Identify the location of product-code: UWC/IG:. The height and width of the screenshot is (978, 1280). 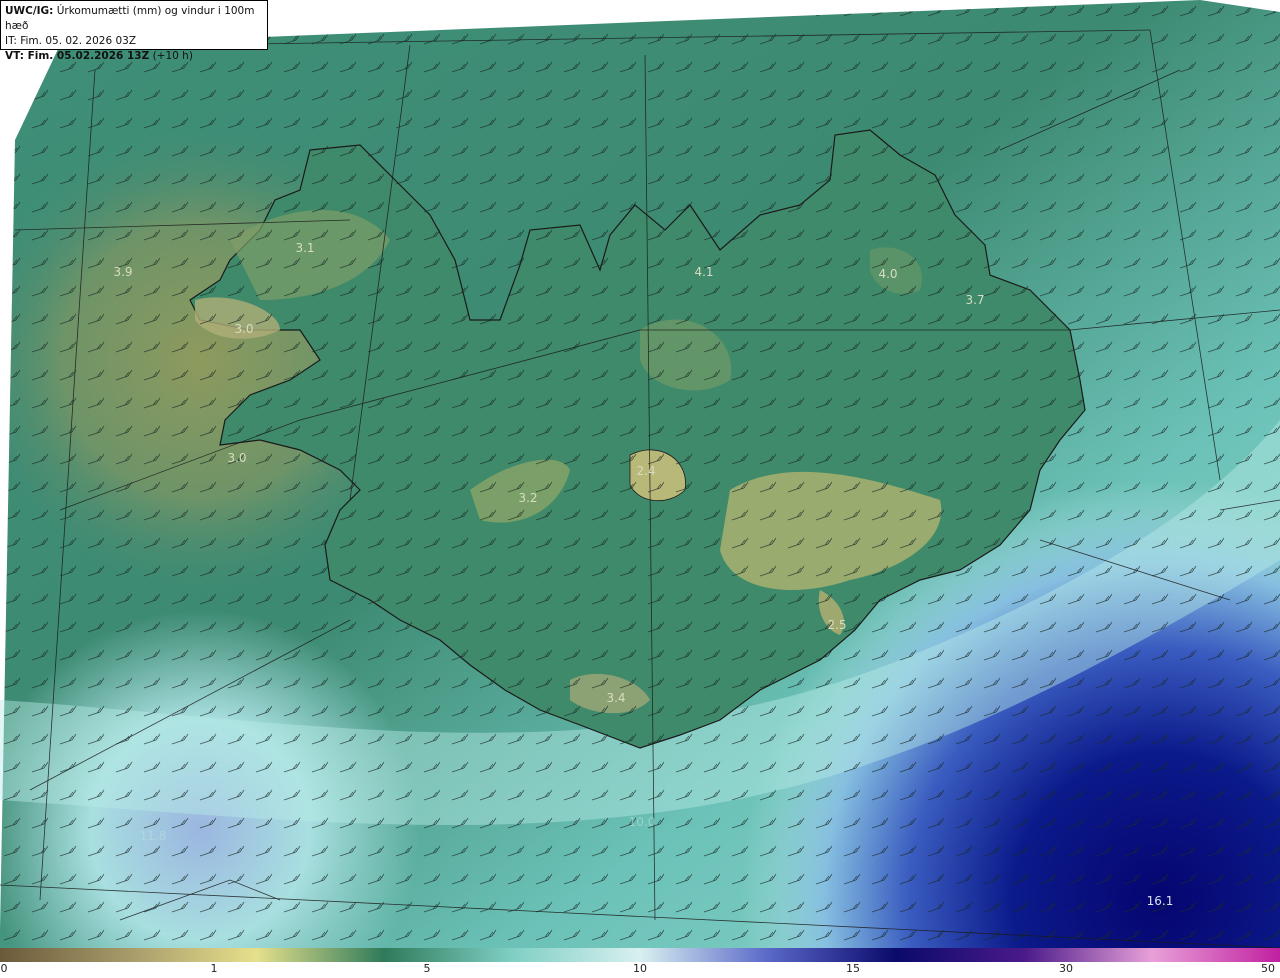
(29, 11).